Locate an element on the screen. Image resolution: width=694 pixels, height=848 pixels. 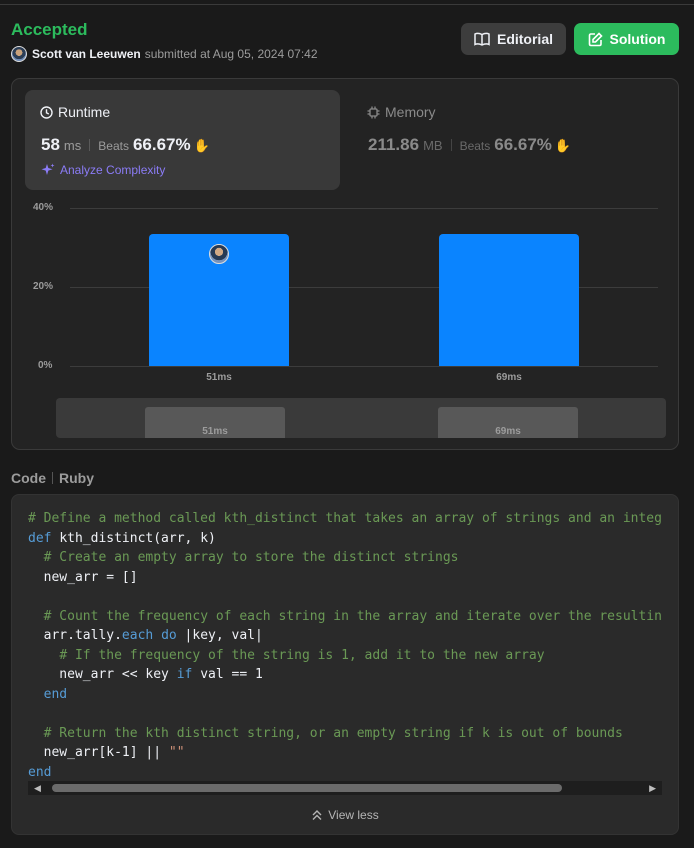
y-tick-label: 40% is located at coordinates (43, 207).